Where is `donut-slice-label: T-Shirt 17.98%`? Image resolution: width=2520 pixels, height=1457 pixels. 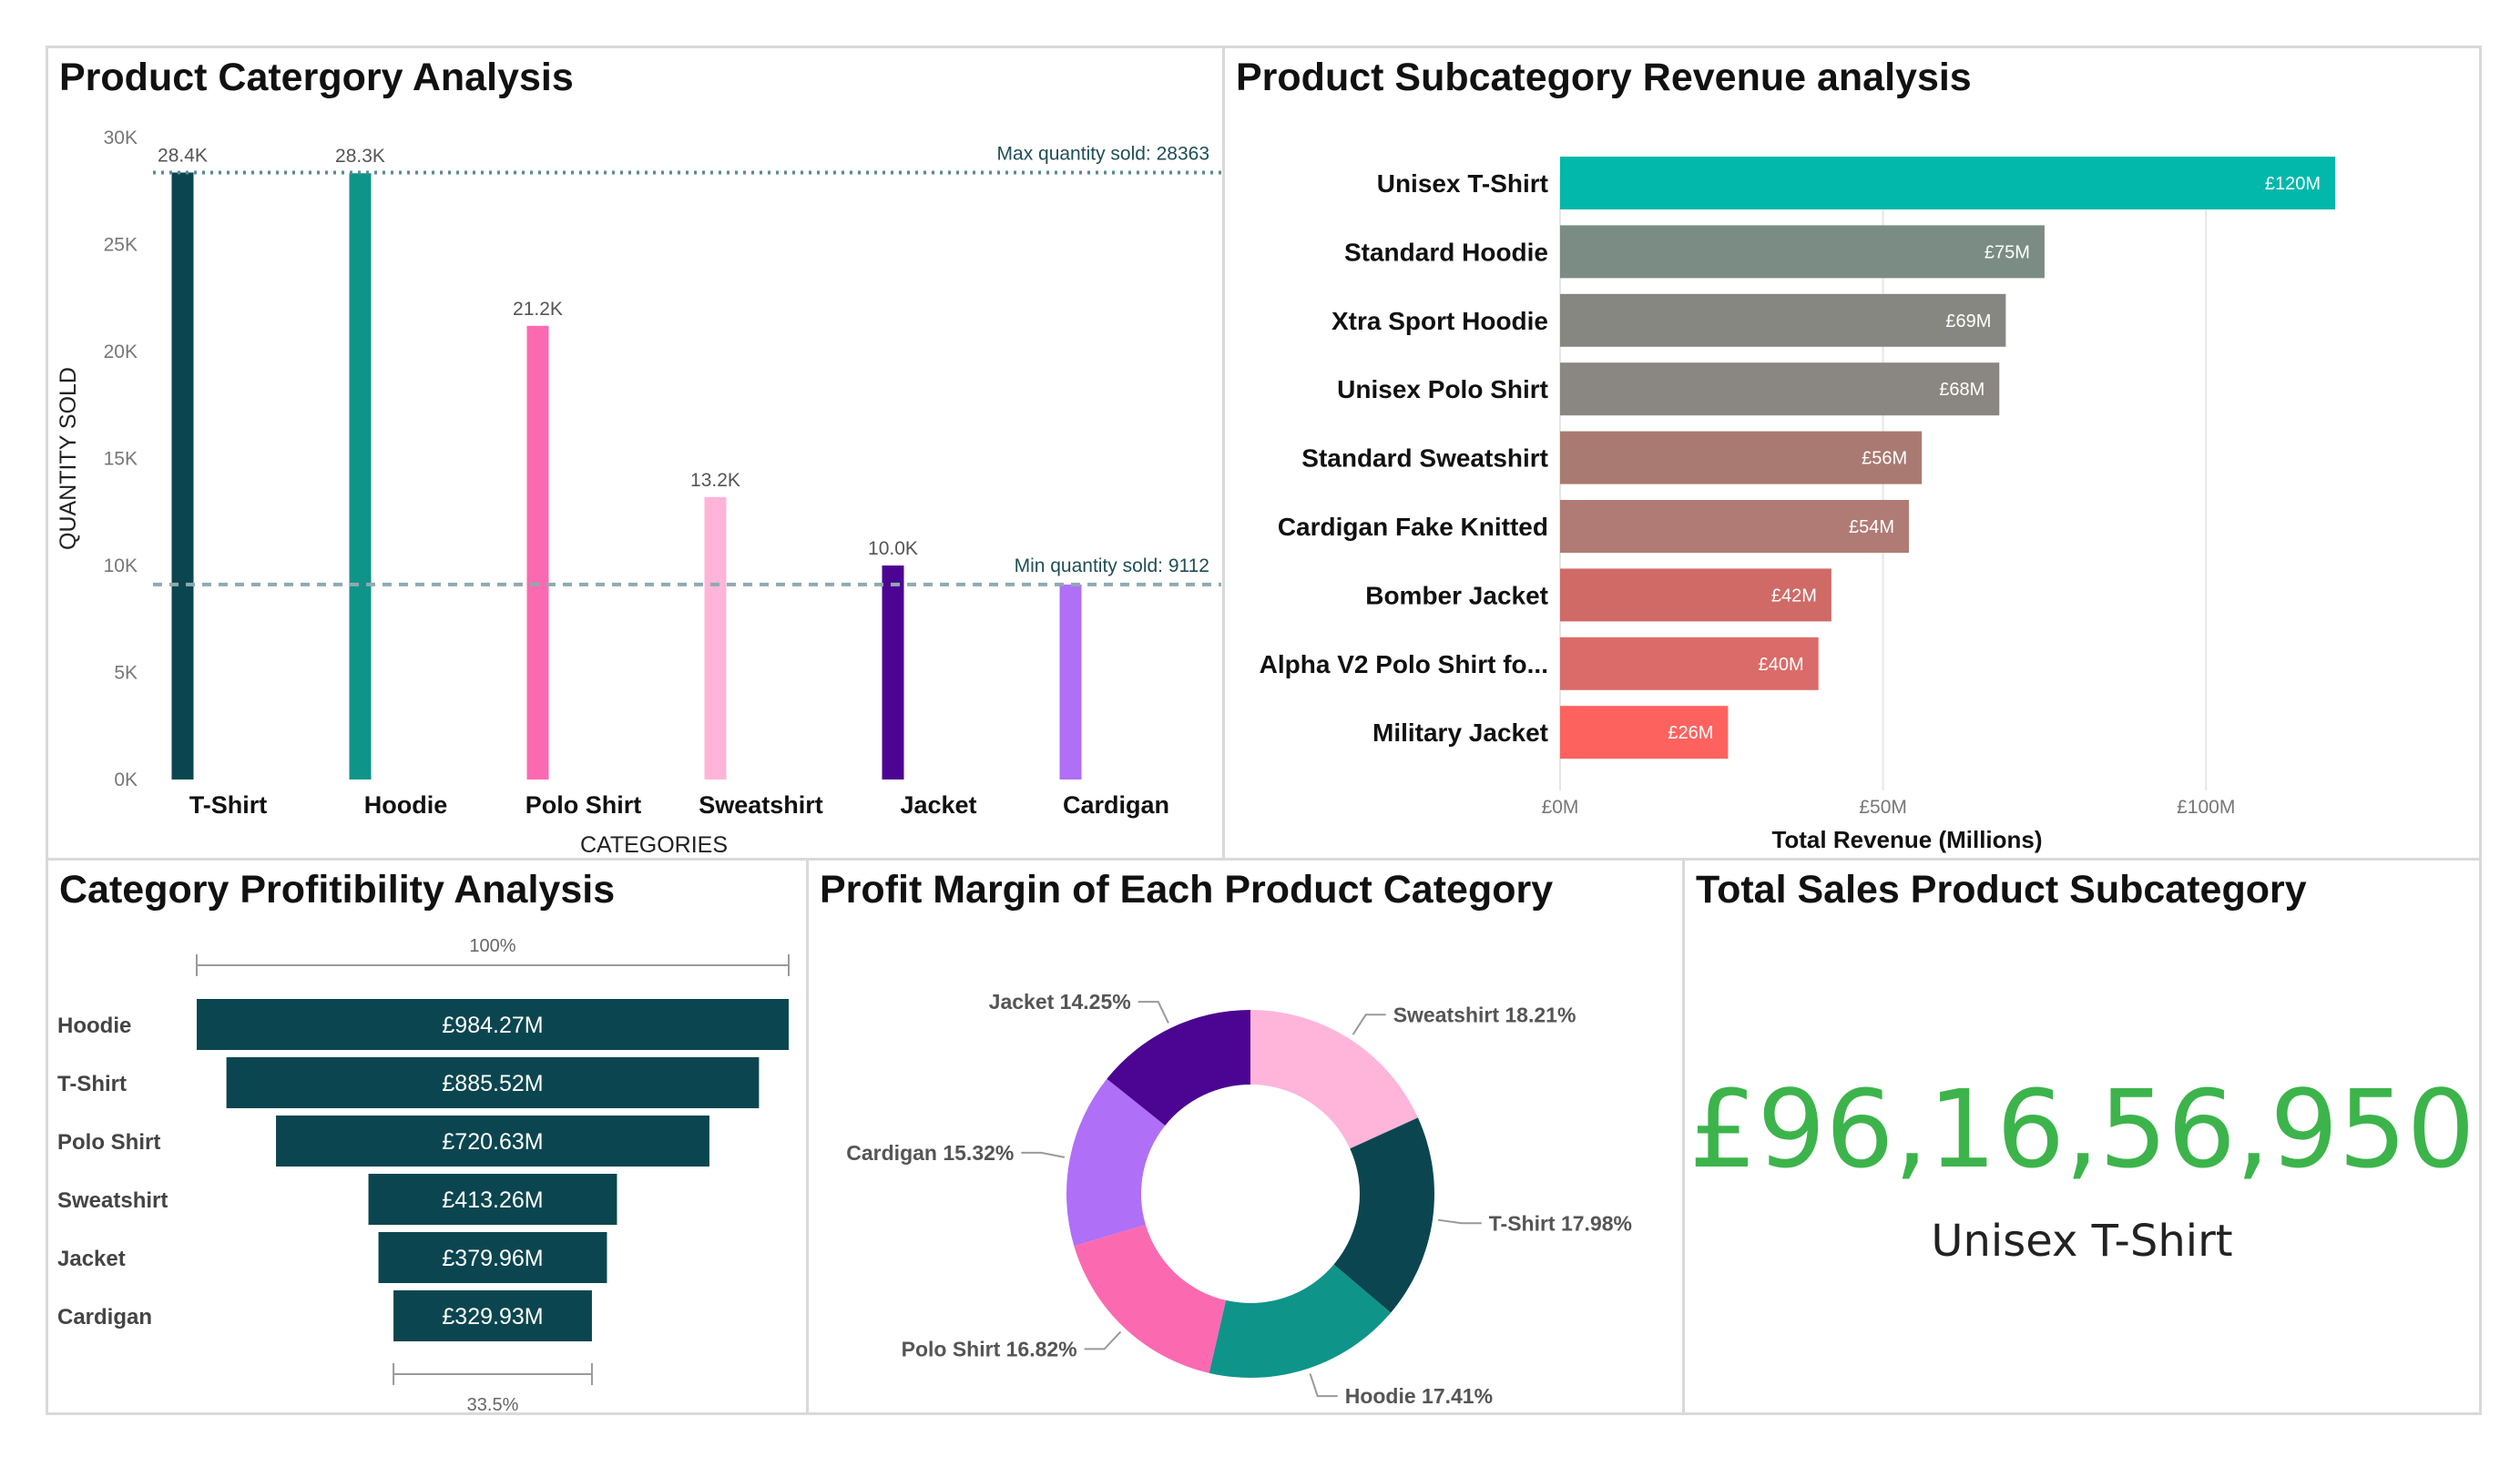 donut-slice-label: T-Shirt 17.98% is located at coordinates (1561, 1223).